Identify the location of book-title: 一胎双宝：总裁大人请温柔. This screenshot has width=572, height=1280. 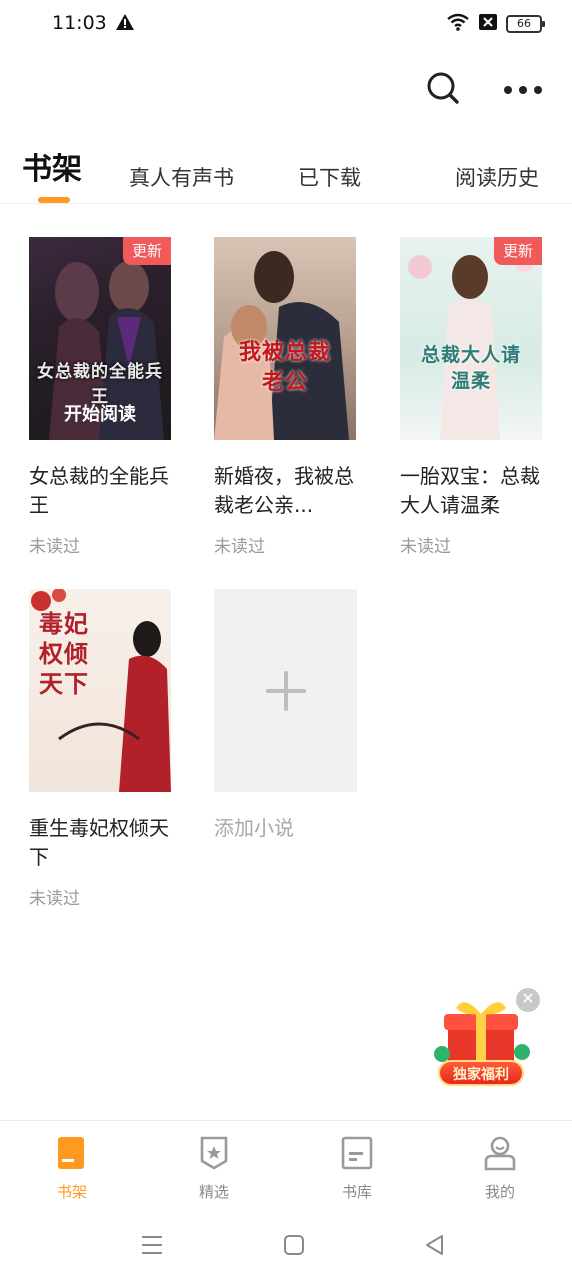
(471, 491).